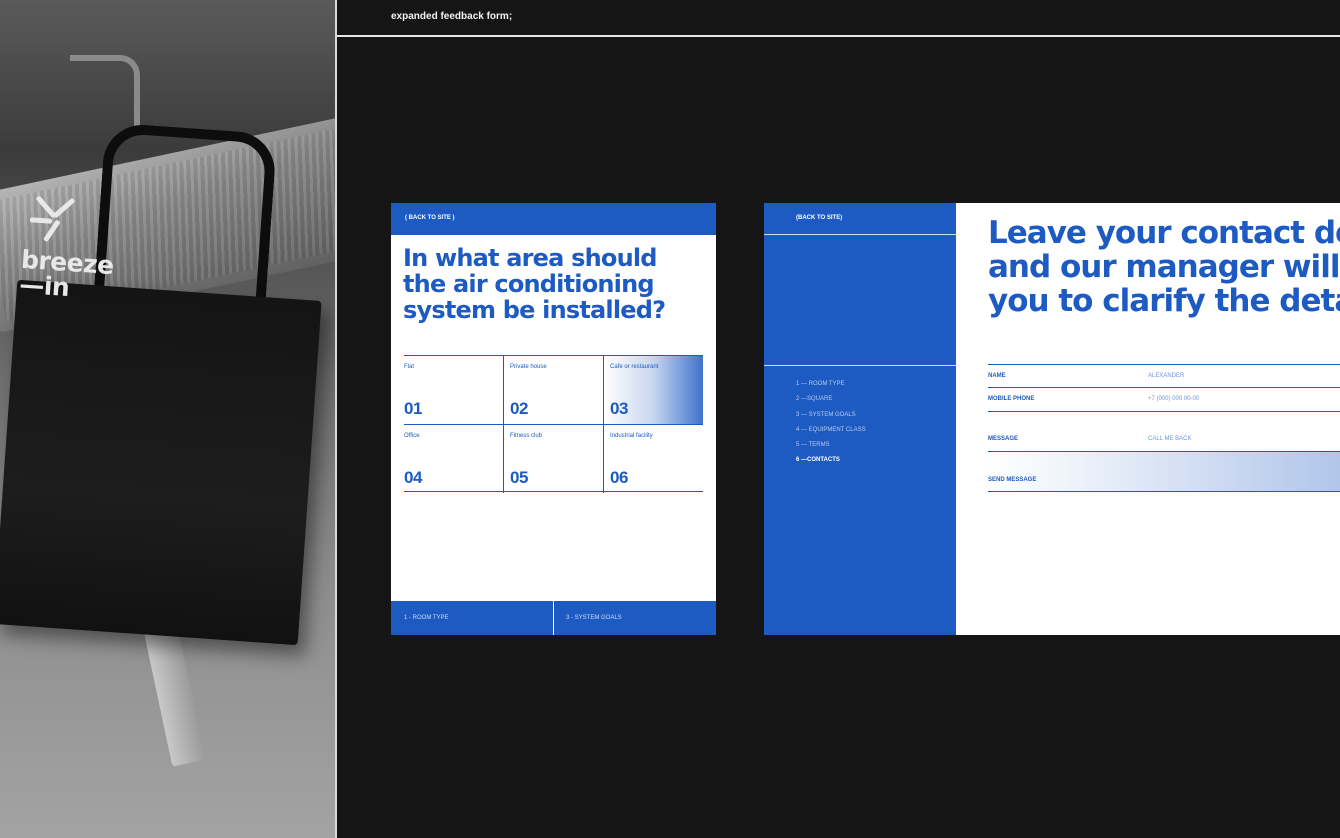  I want to click on option-label: Office, so click(412, 436).